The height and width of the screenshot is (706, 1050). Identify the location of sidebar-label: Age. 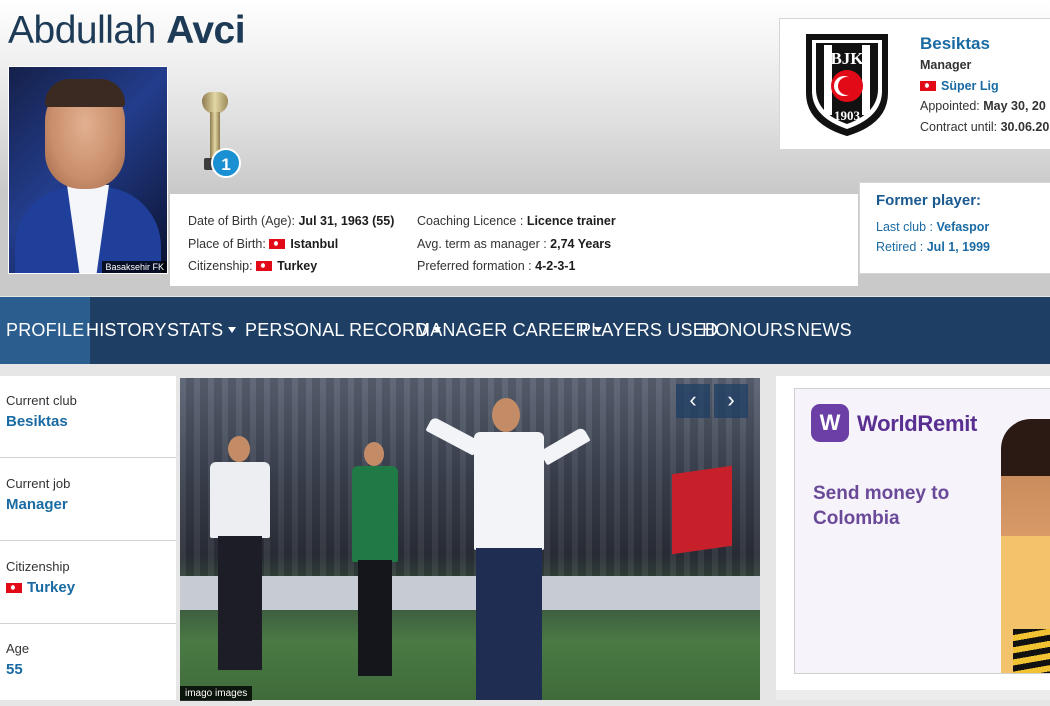
(18, 648).